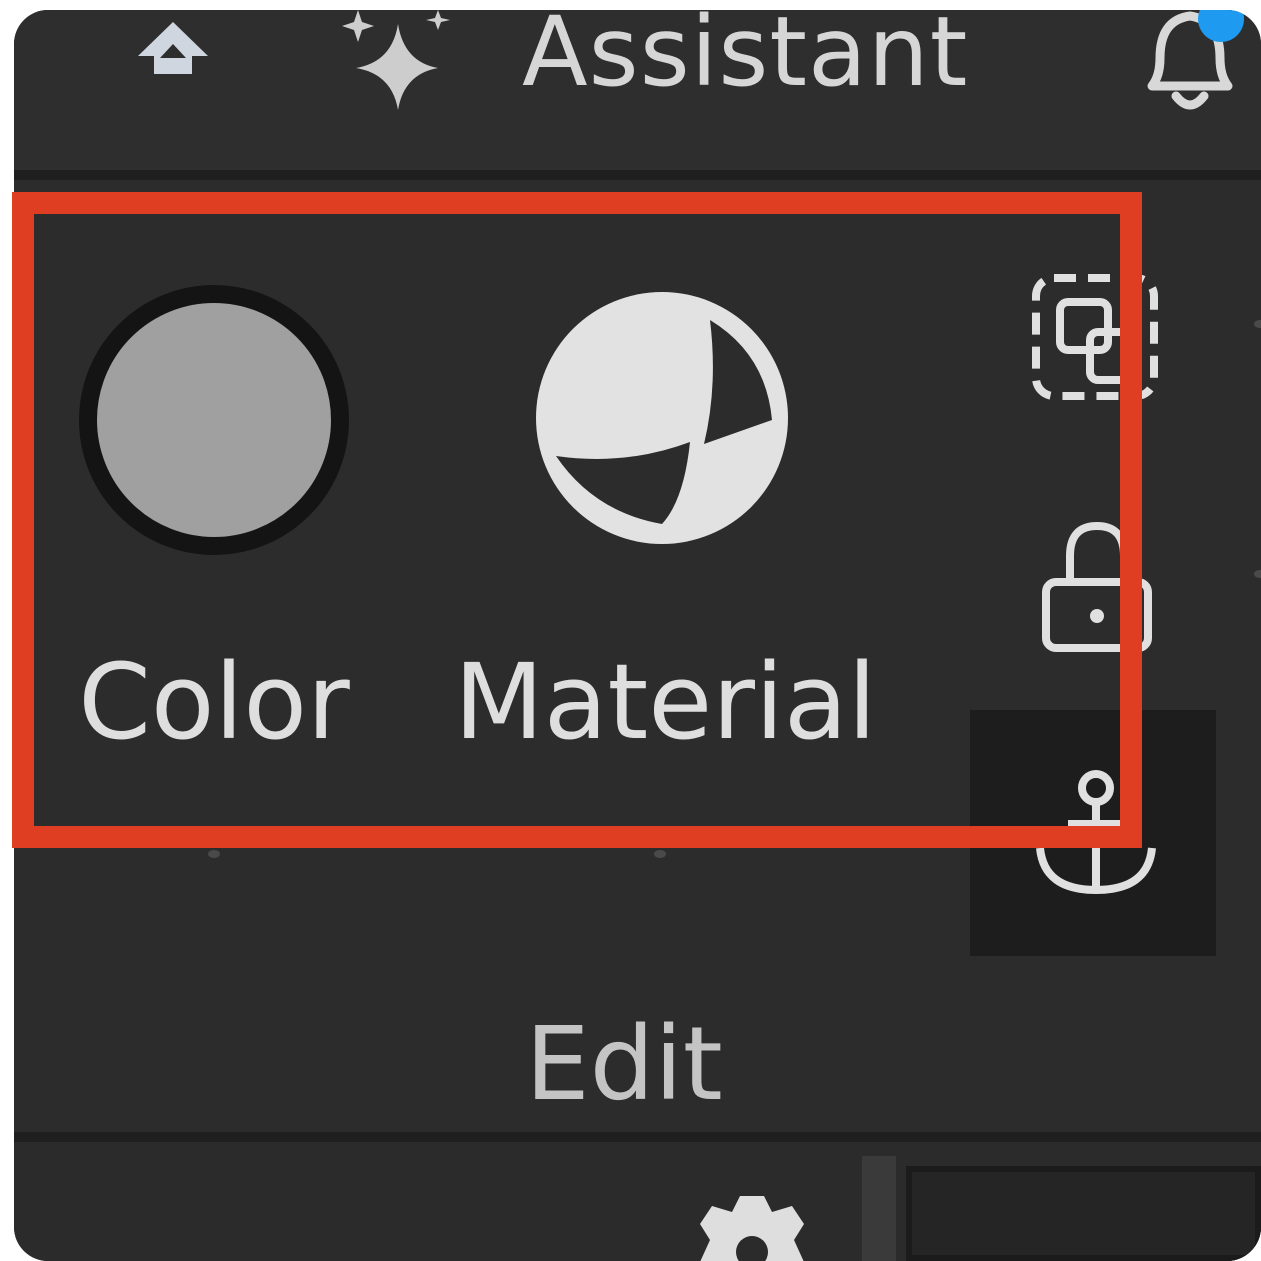  Describe the element at coordinates (173, 44) in the screenshot. I see `home-icon` at that location.